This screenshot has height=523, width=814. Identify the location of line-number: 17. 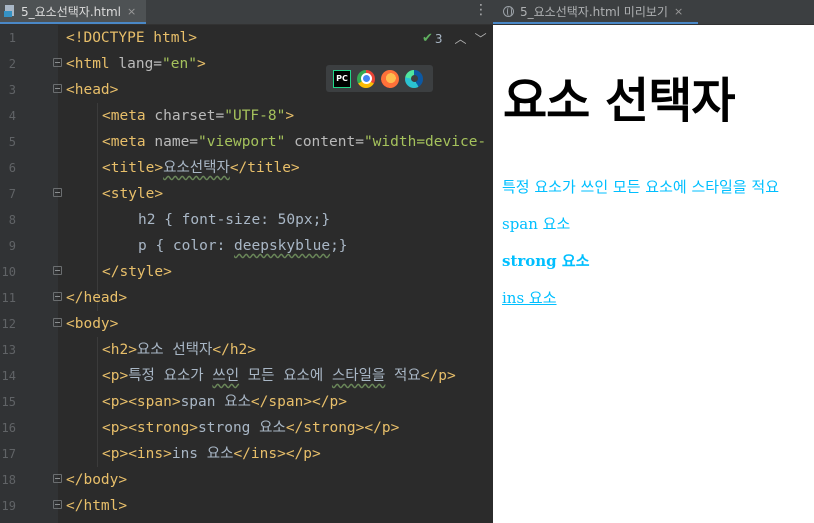
(8, 454).